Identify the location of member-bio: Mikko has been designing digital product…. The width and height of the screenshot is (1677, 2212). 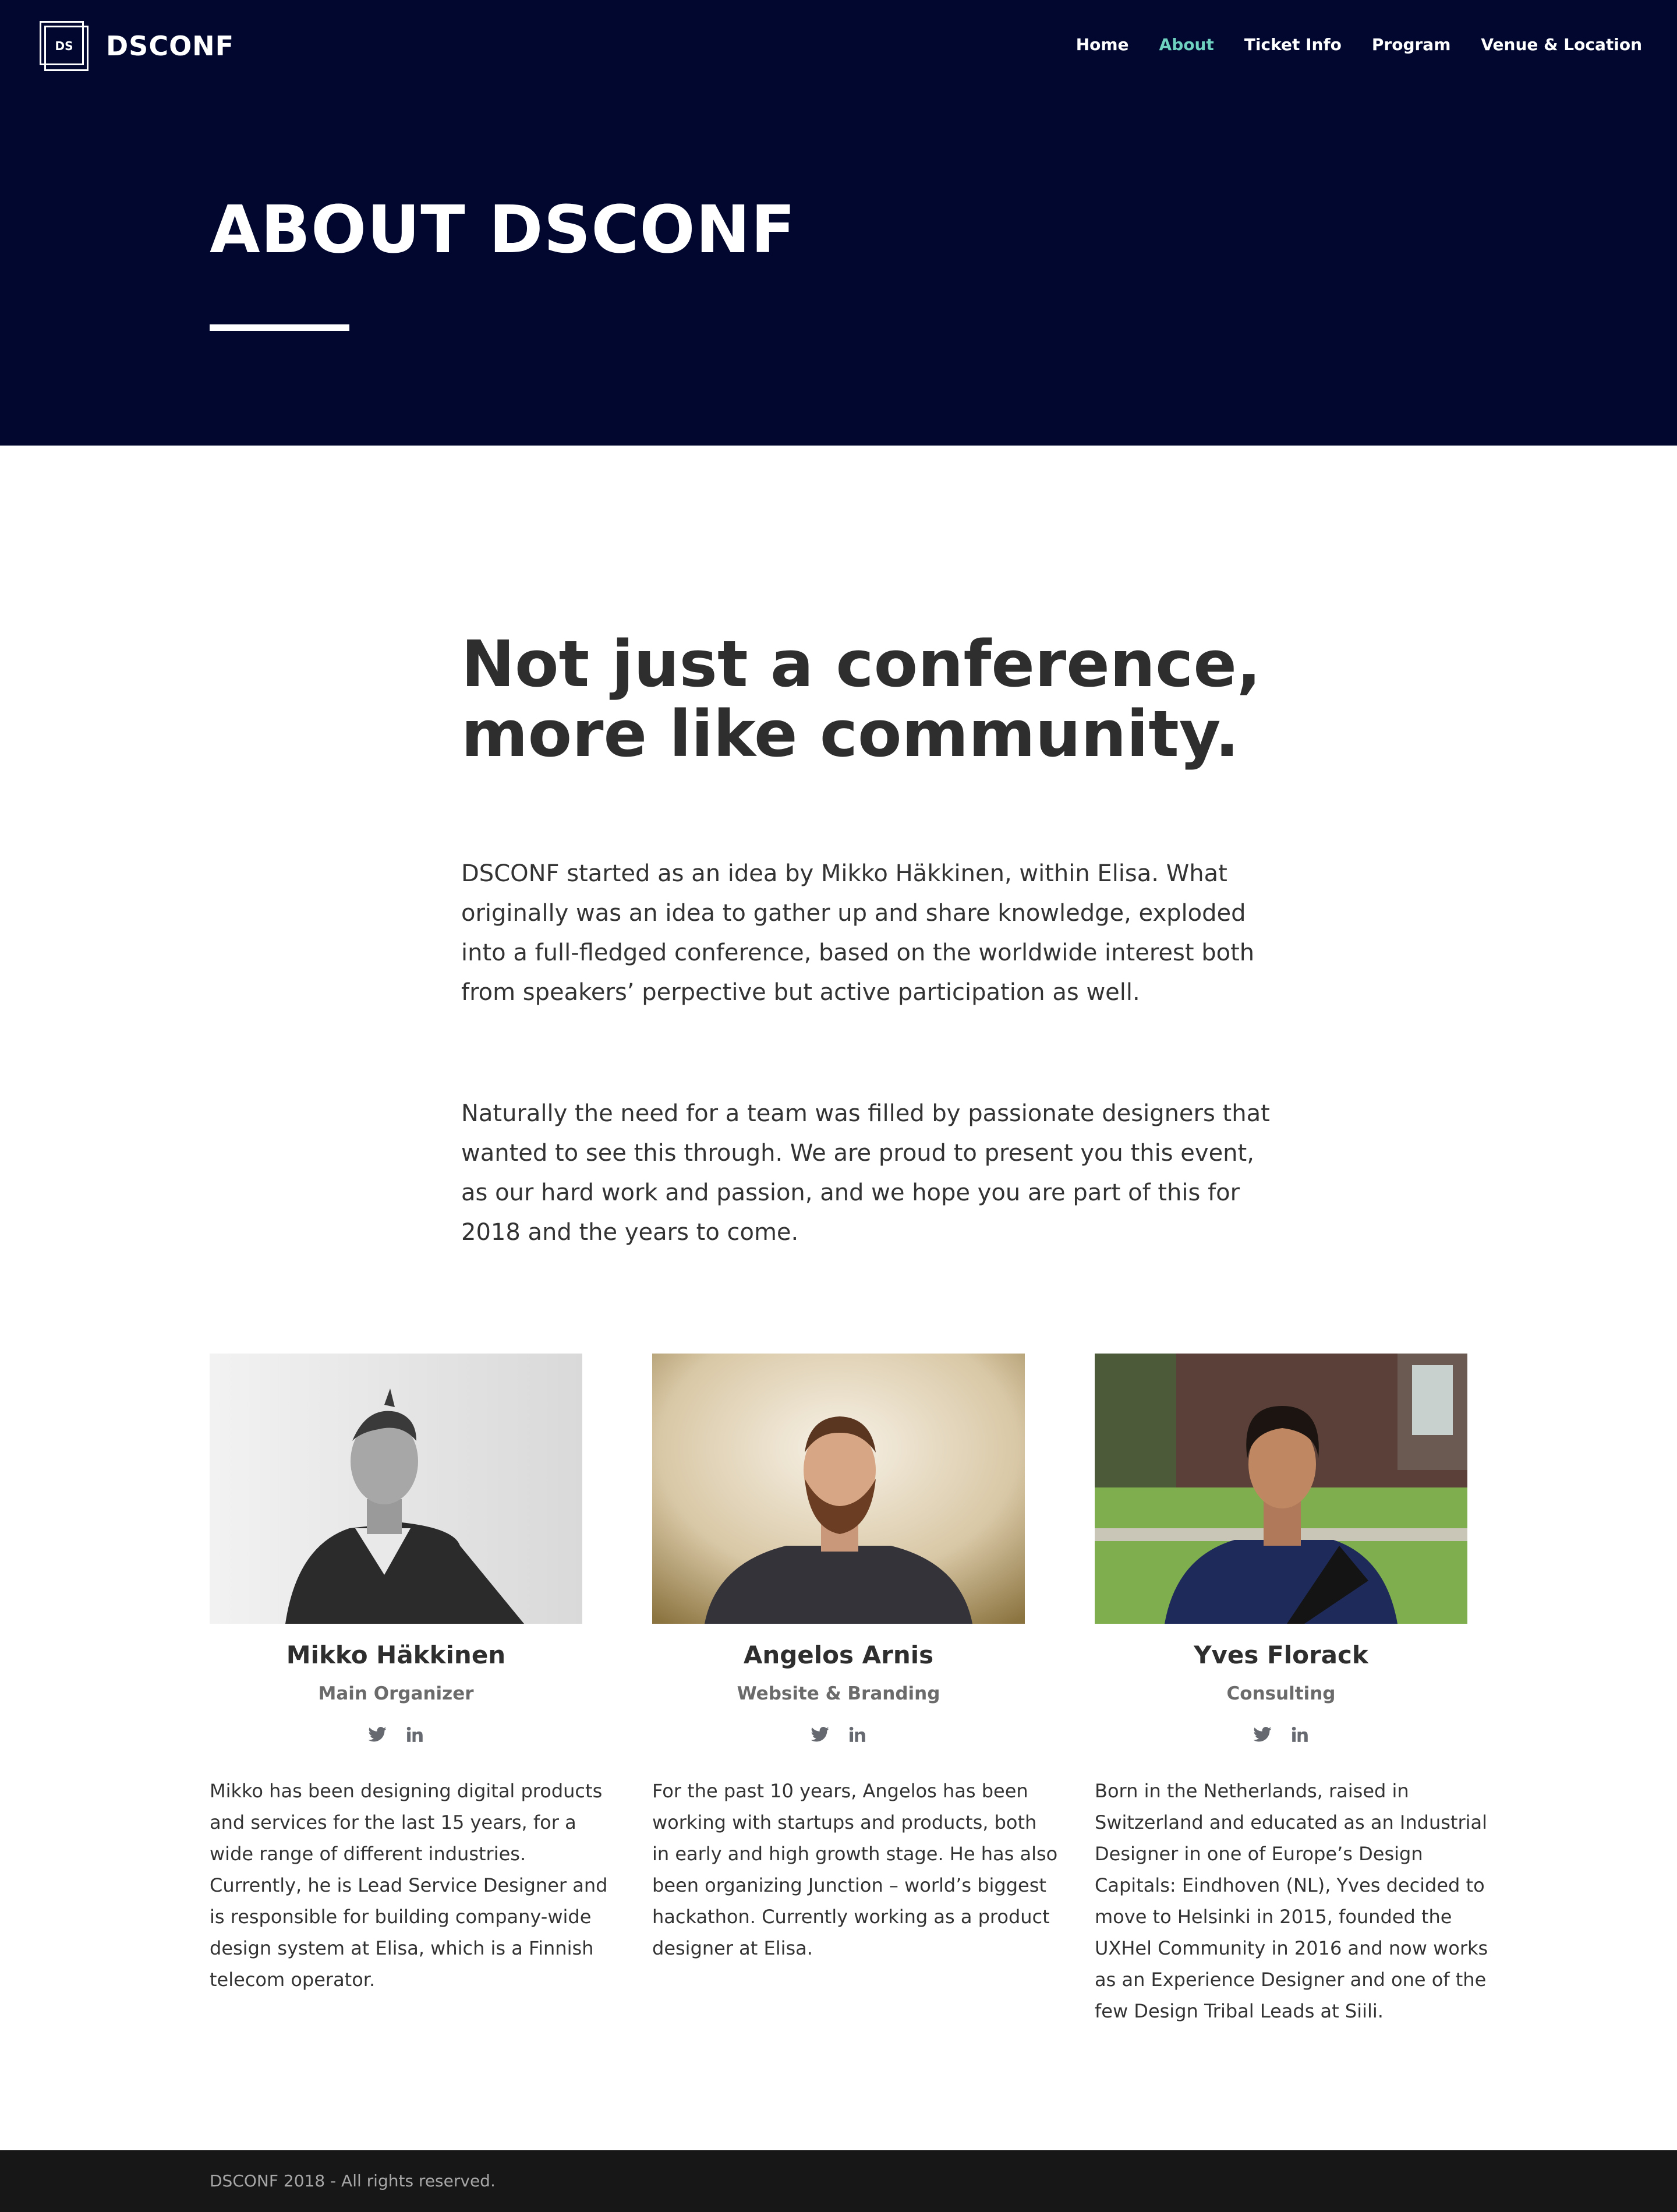
(409, 1885).